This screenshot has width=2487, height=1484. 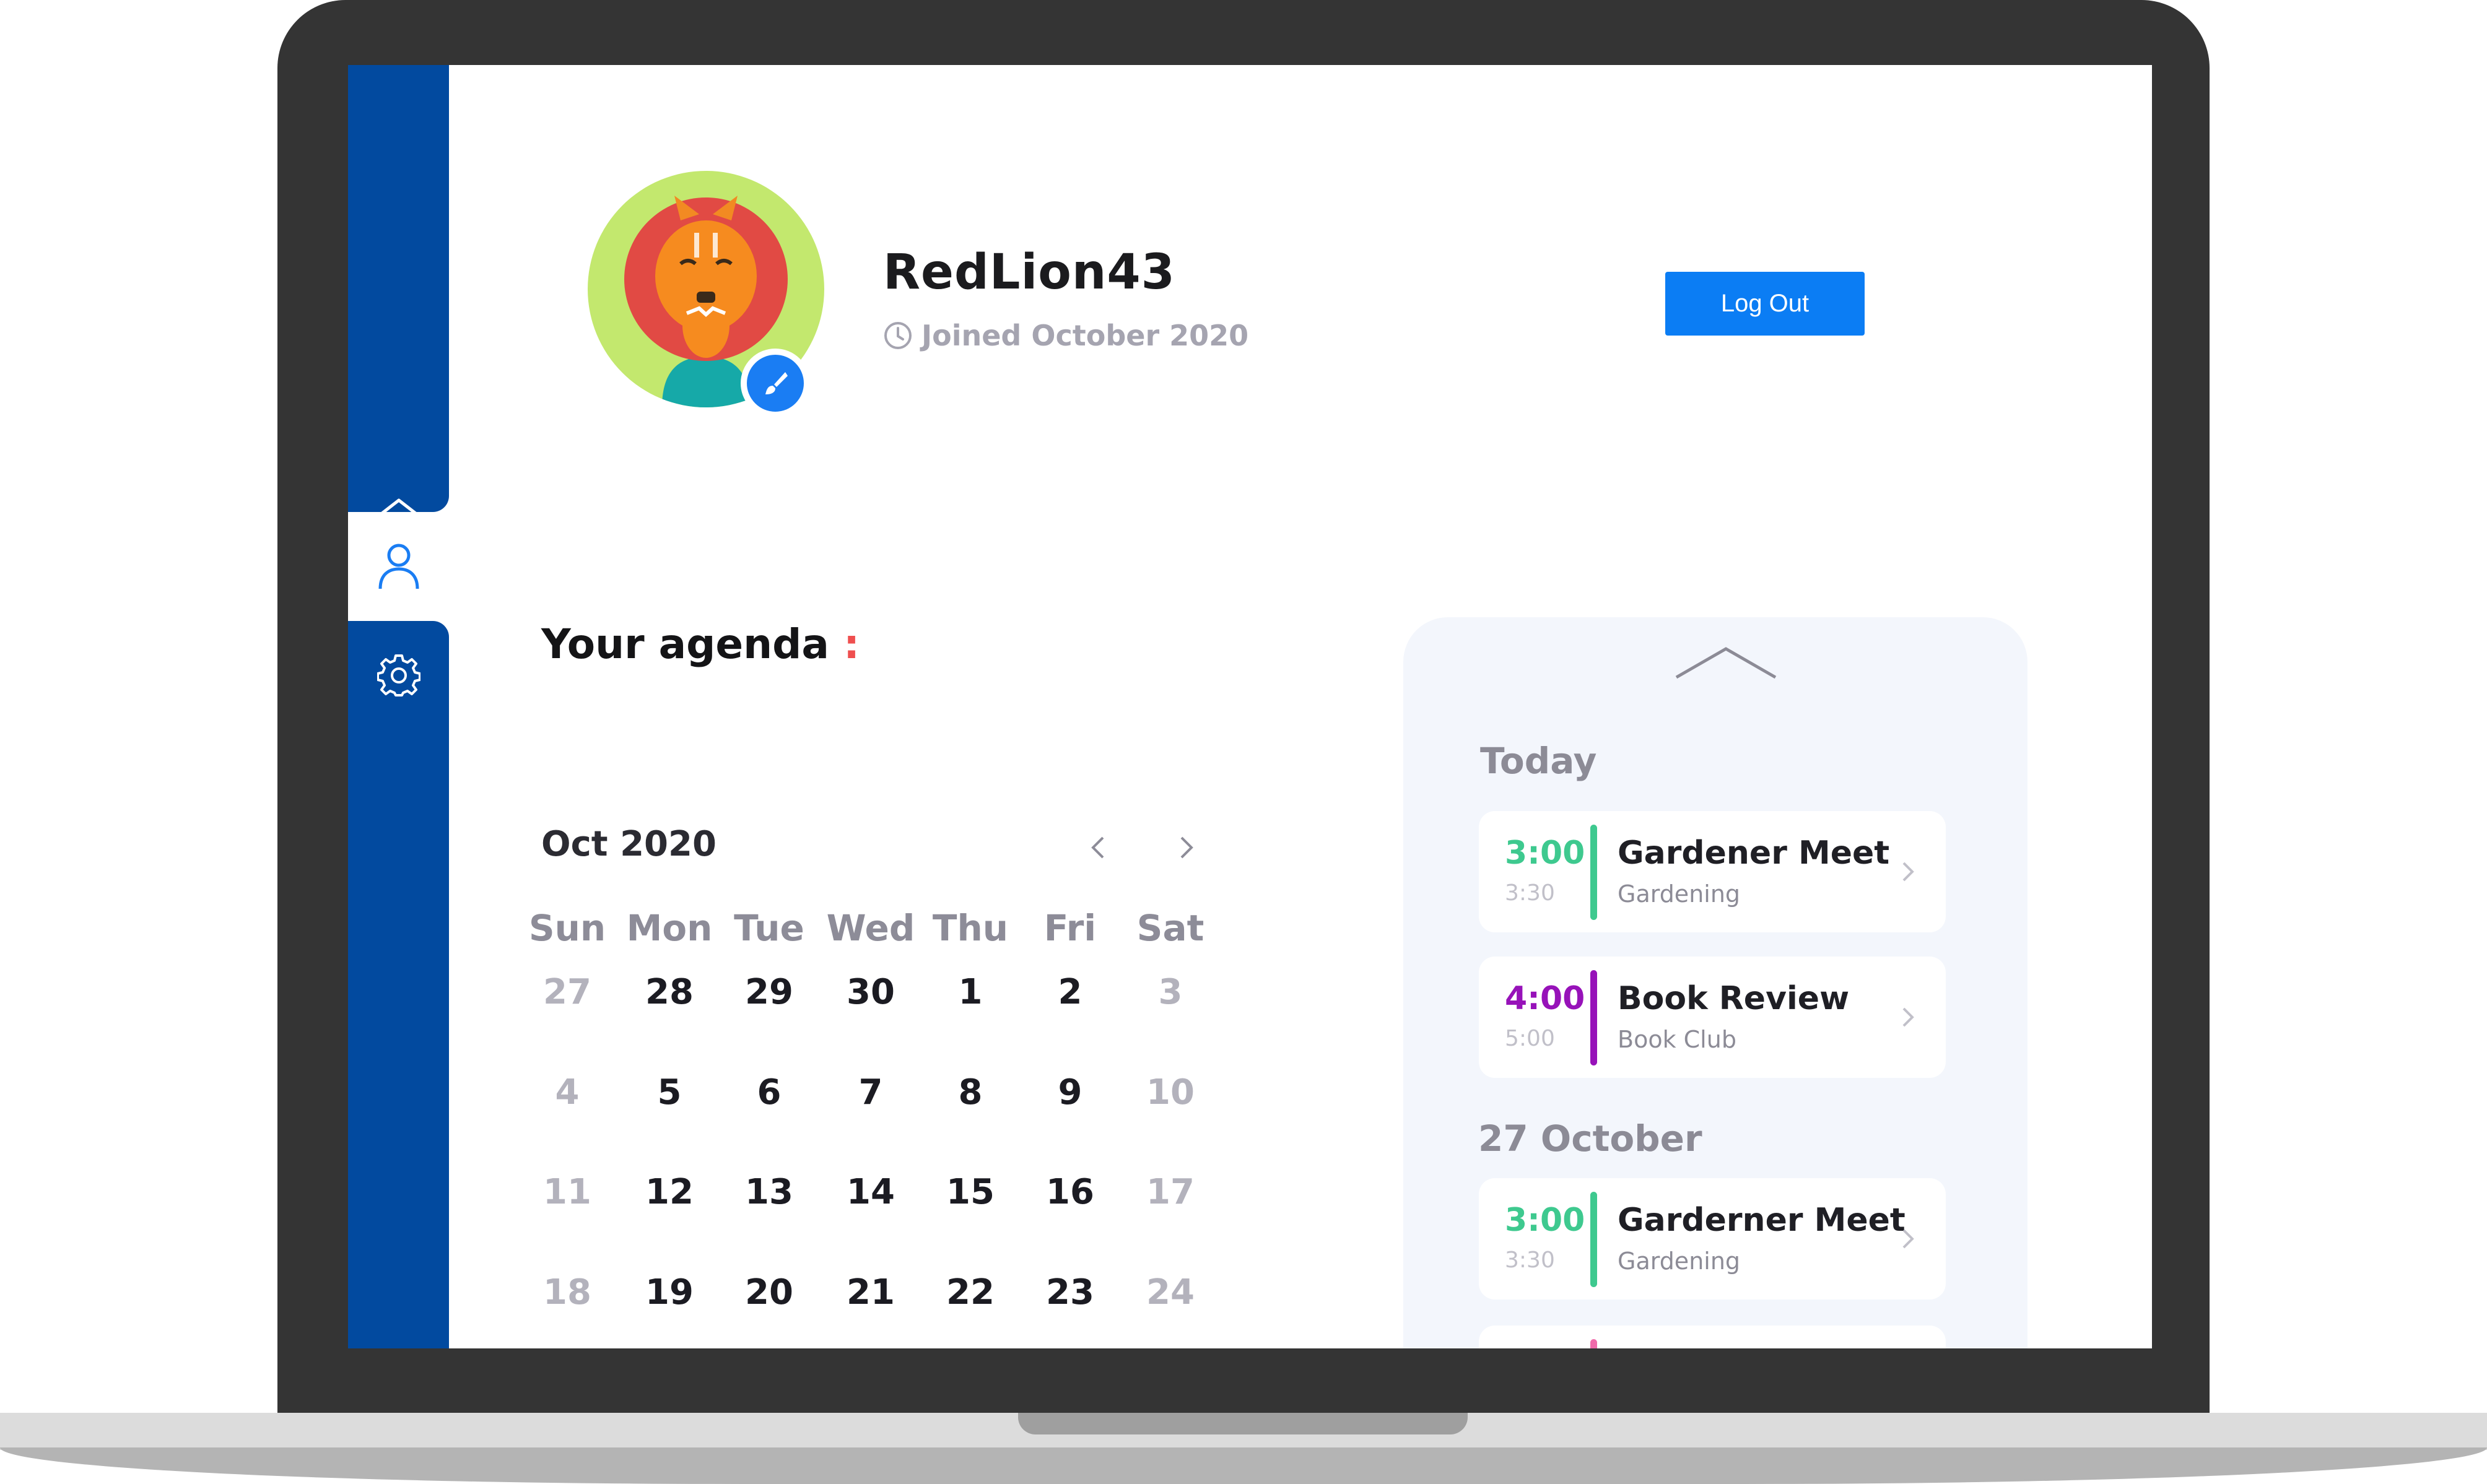 I want to click on user-icon, so click(x=398, y=567).